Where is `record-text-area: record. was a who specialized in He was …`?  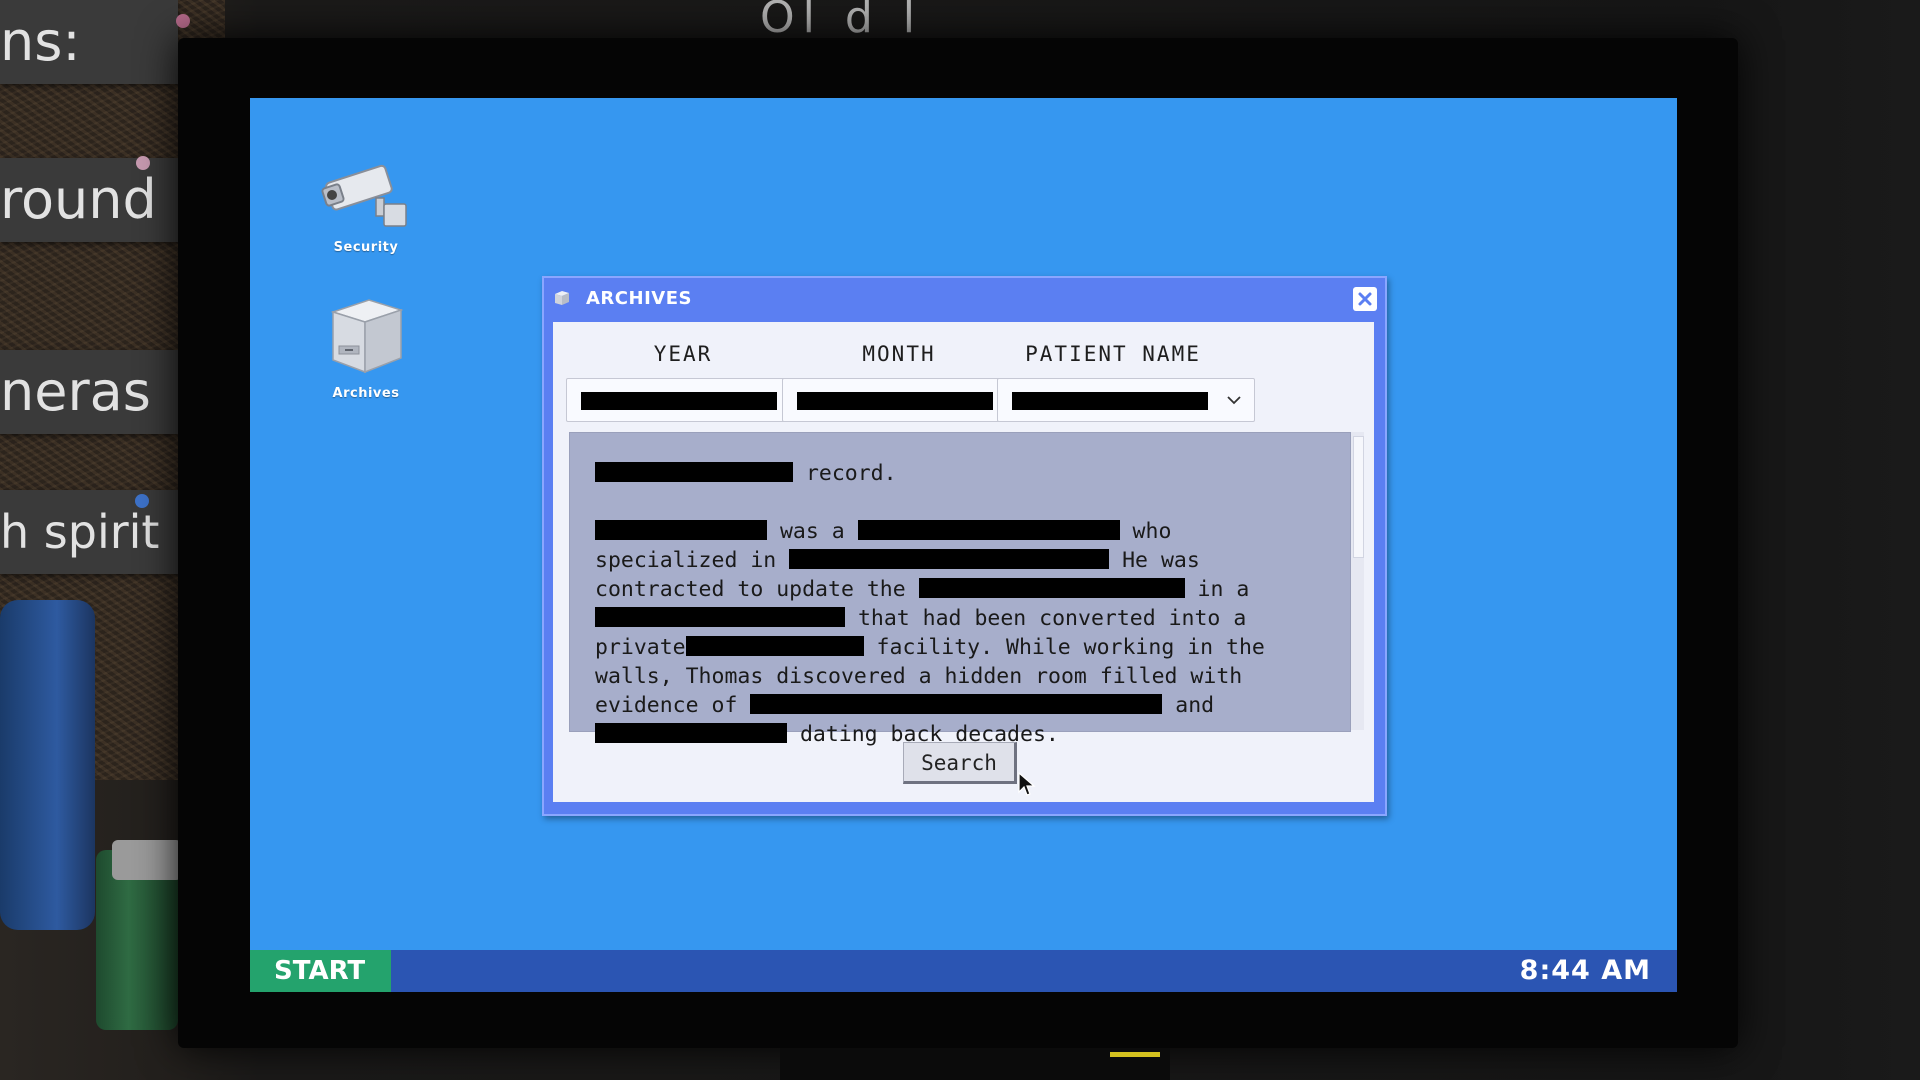 record-text-area: record. was a who specialized in He was … is located at coordinates (960, 589).